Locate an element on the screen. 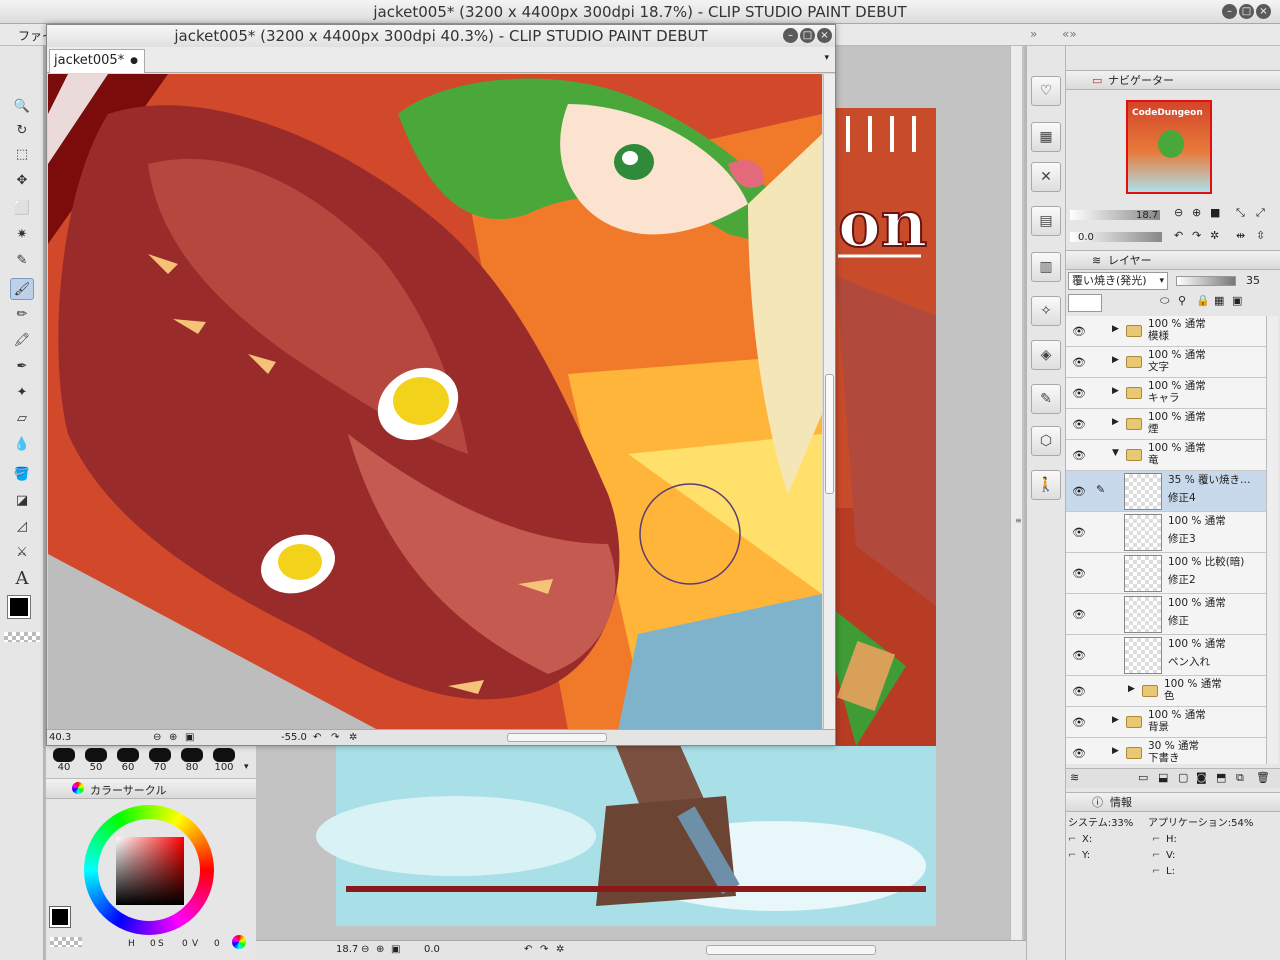 The width and height of the screenshot is (1280, 960). layer-name: 修正4 is located at coordinates (1182, 498).